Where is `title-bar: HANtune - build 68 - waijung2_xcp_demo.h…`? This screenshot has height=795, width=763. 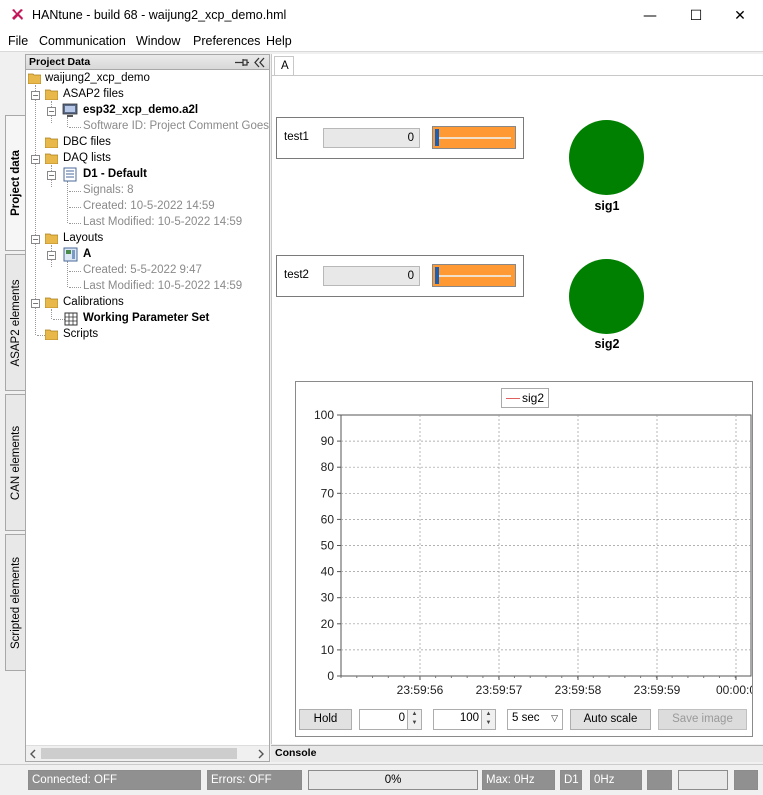 title-bar: HANtune - build 68 - waijung2_xcp_demo.h… is located at coordinates (381, 15).